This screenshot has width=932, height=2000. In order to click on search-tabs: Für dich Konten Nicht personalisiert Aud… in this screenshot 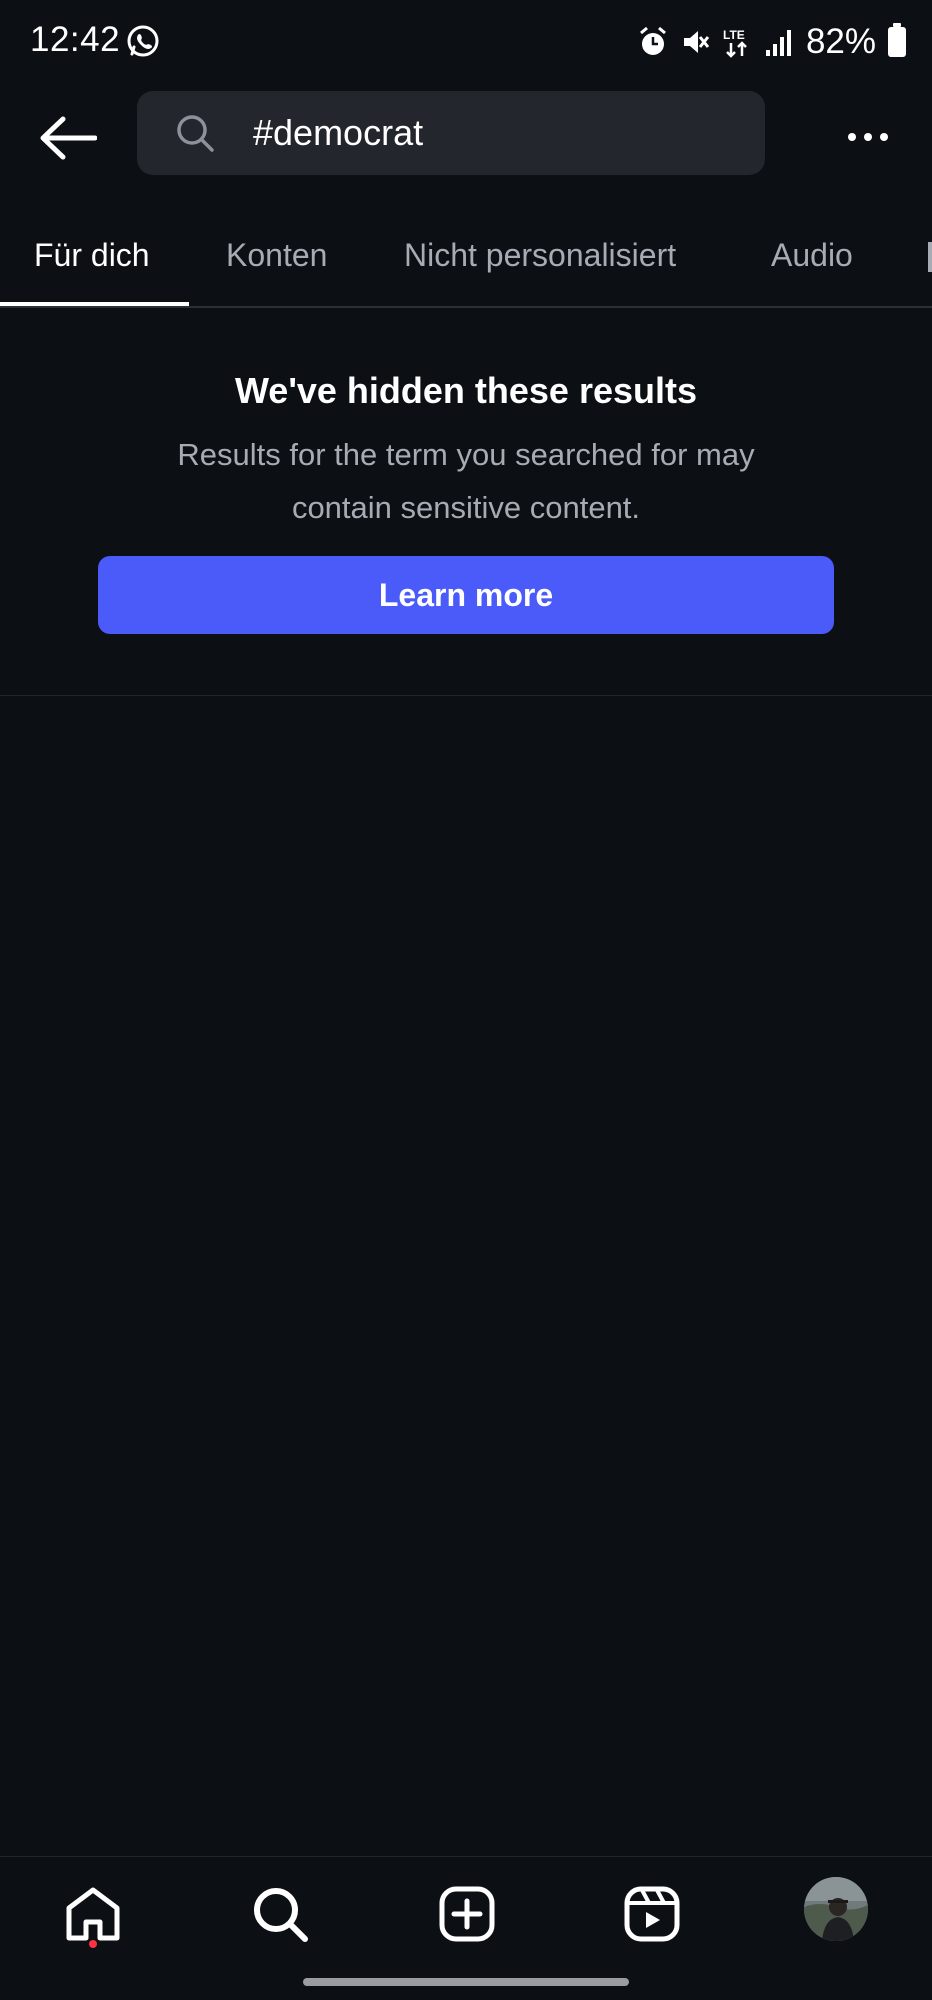, I will do `click(466, 264)`.